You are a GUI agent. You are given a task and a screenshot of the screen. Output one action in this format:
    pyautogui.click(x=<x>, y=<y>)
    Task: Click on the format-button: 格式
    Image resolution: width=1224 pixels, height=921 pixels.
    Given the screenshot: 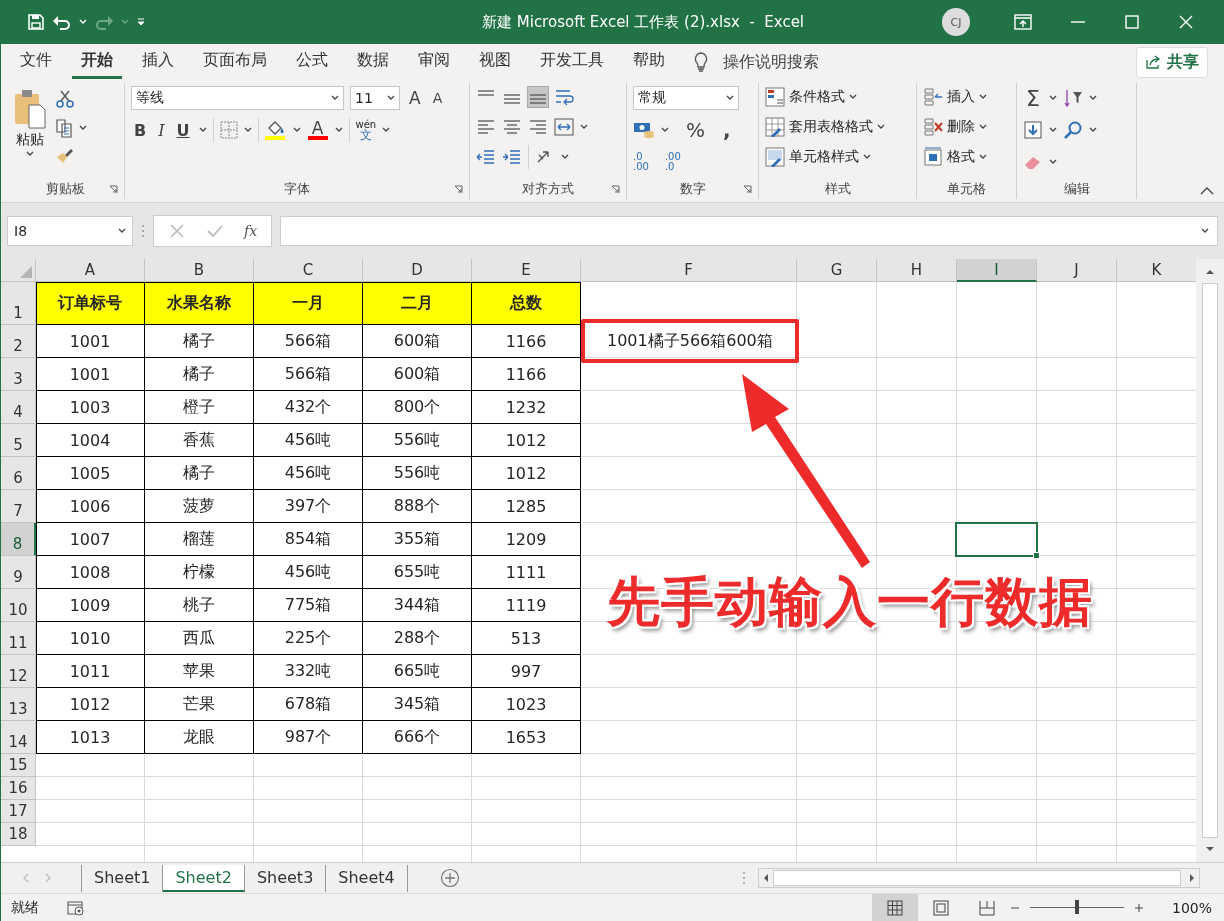 What is the action you would take?
    pyautogui.click(x=955, y=157)
    